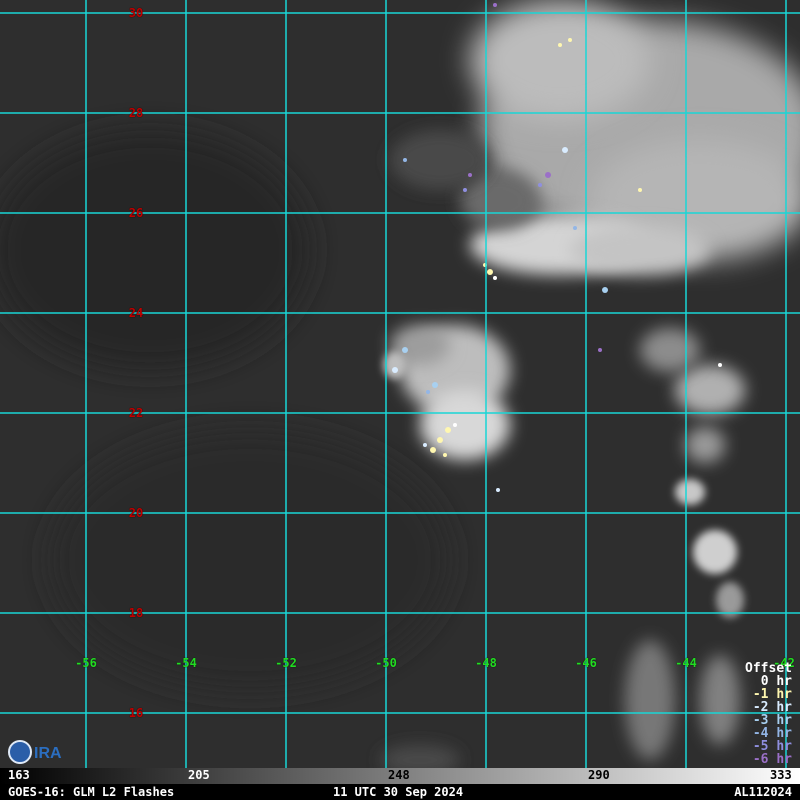  What do you see at coordinates (91, 792) in the screenshot?
I see `product-label: GOES-16: GLM L2 Flashes` at bounding box center [91, 792].